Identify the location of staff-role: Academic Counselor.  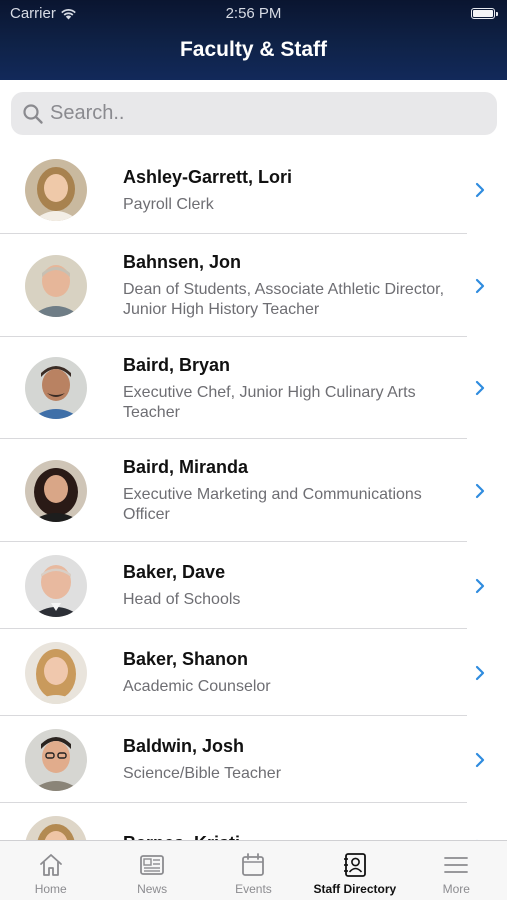
(197, 686).